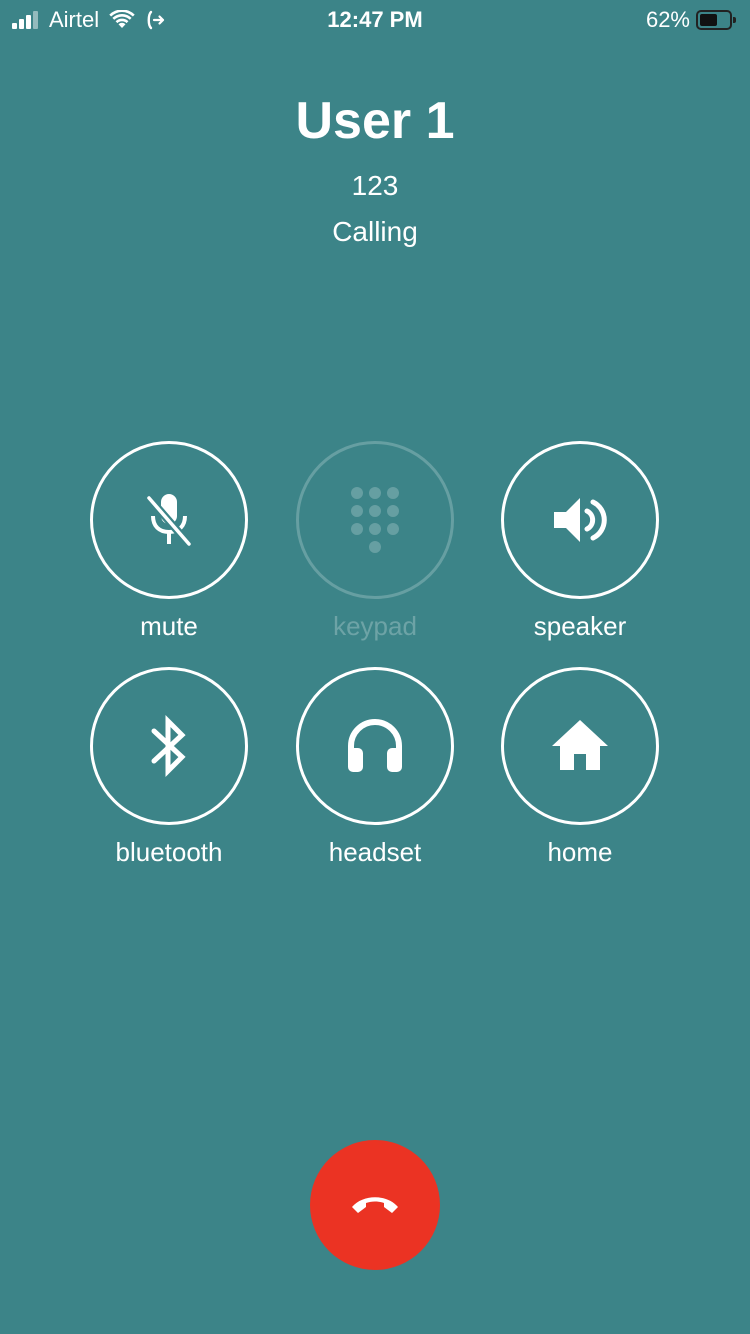 This screenshot has height=1334, width=750. I want to click on mute-button: mute, so click(169, 551).